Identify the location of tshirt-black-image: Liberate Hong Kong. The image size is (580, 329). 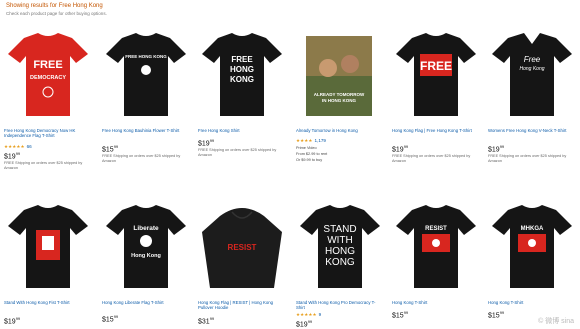
(146, 246).